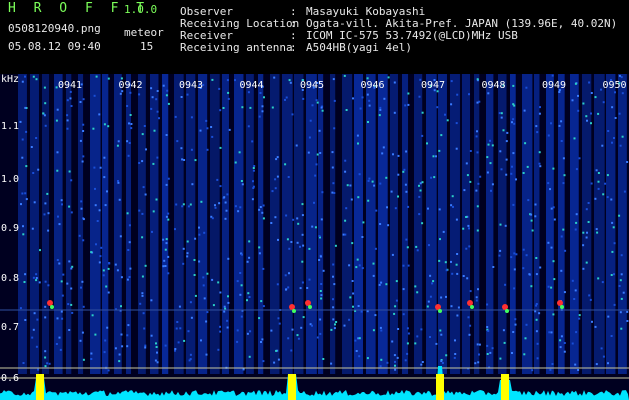  I want to click on recording-datetime: 05.08.12 09:40, so click(54, 46).